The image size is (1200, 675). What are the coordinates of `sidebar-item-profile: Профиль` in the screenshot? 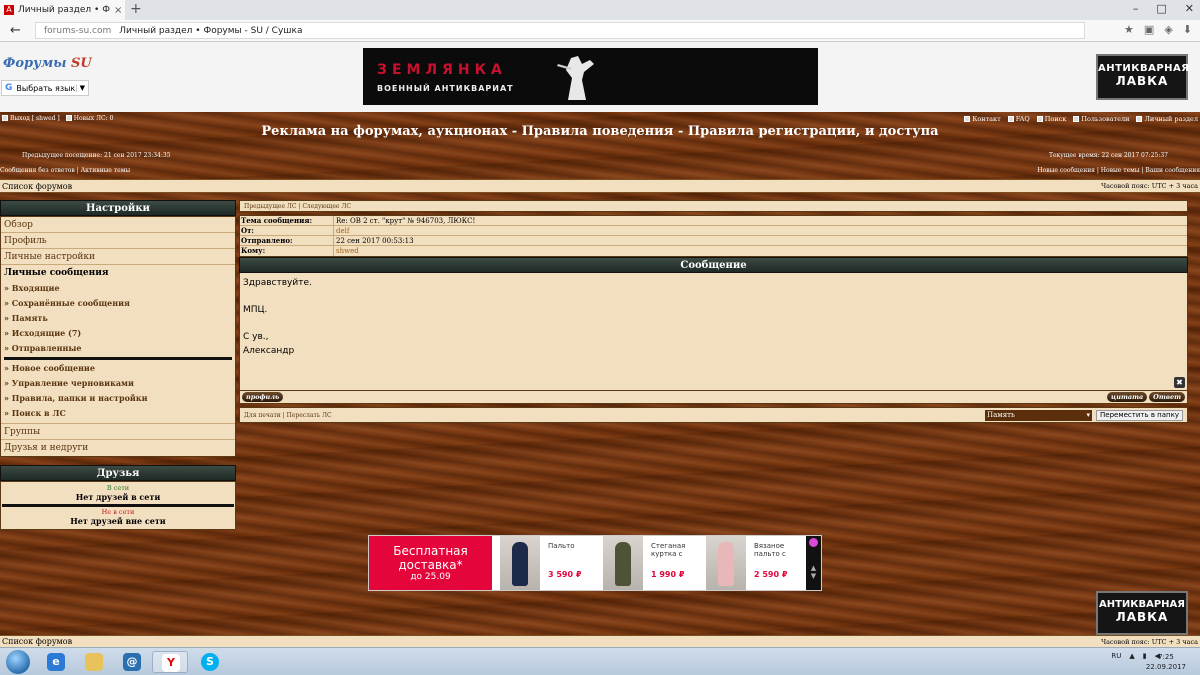 It's located at (118, 241).